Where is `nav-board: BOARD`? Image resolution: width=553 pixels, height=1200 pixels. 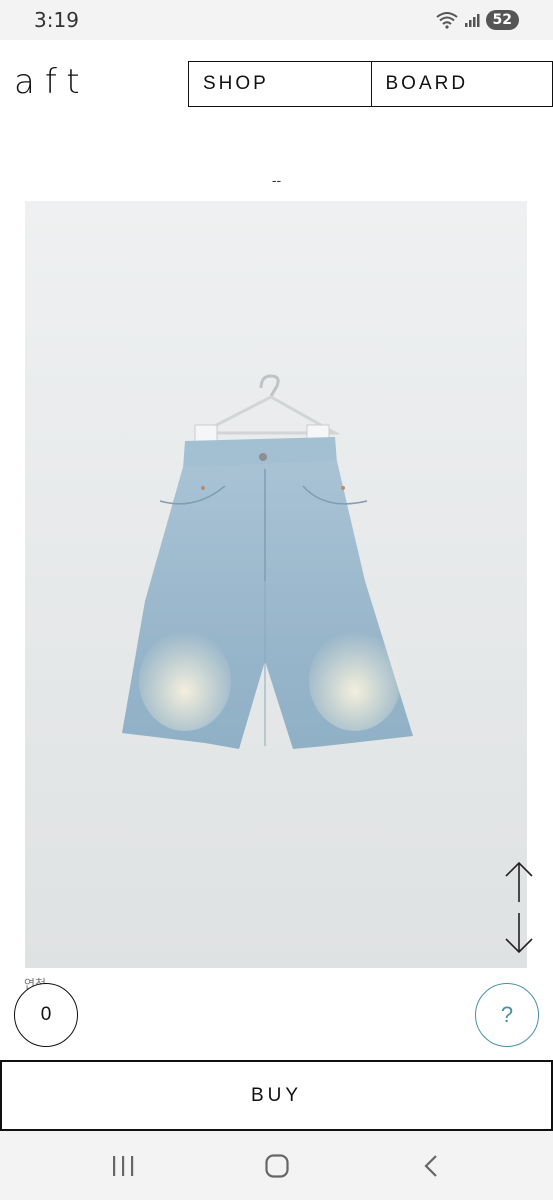
nav-board: BOARD is located at coordinates (461, 84).